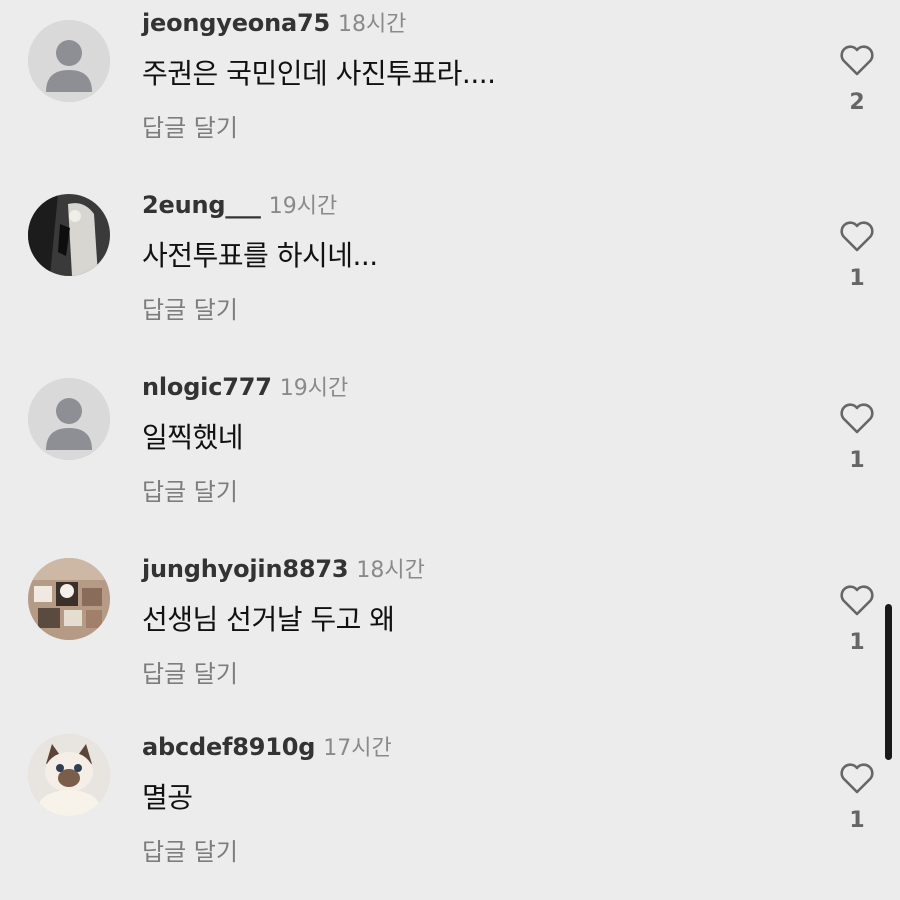 This screenshot has width=900, height=900. I want to click on username: jeongyeona75, so click(236, 23).